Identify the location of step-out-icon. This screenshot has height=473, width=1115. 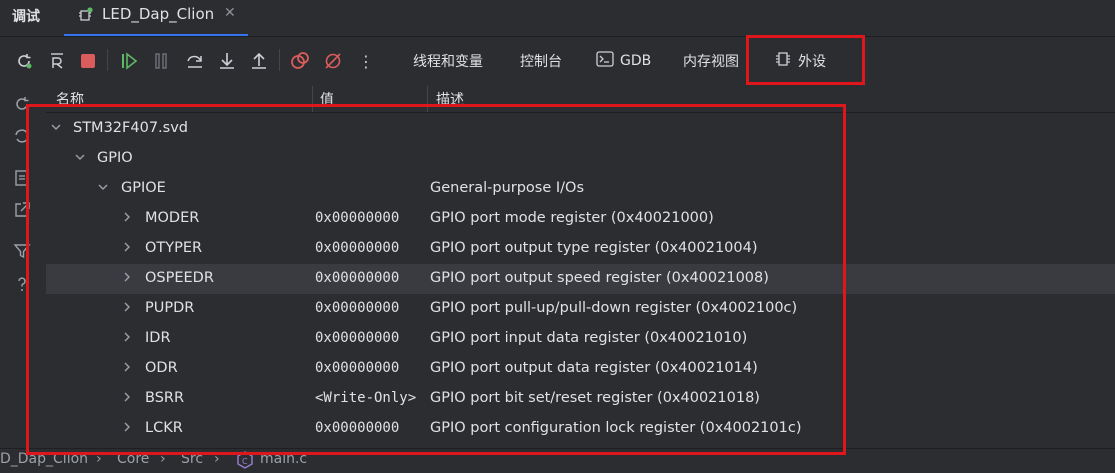
(259, 61).